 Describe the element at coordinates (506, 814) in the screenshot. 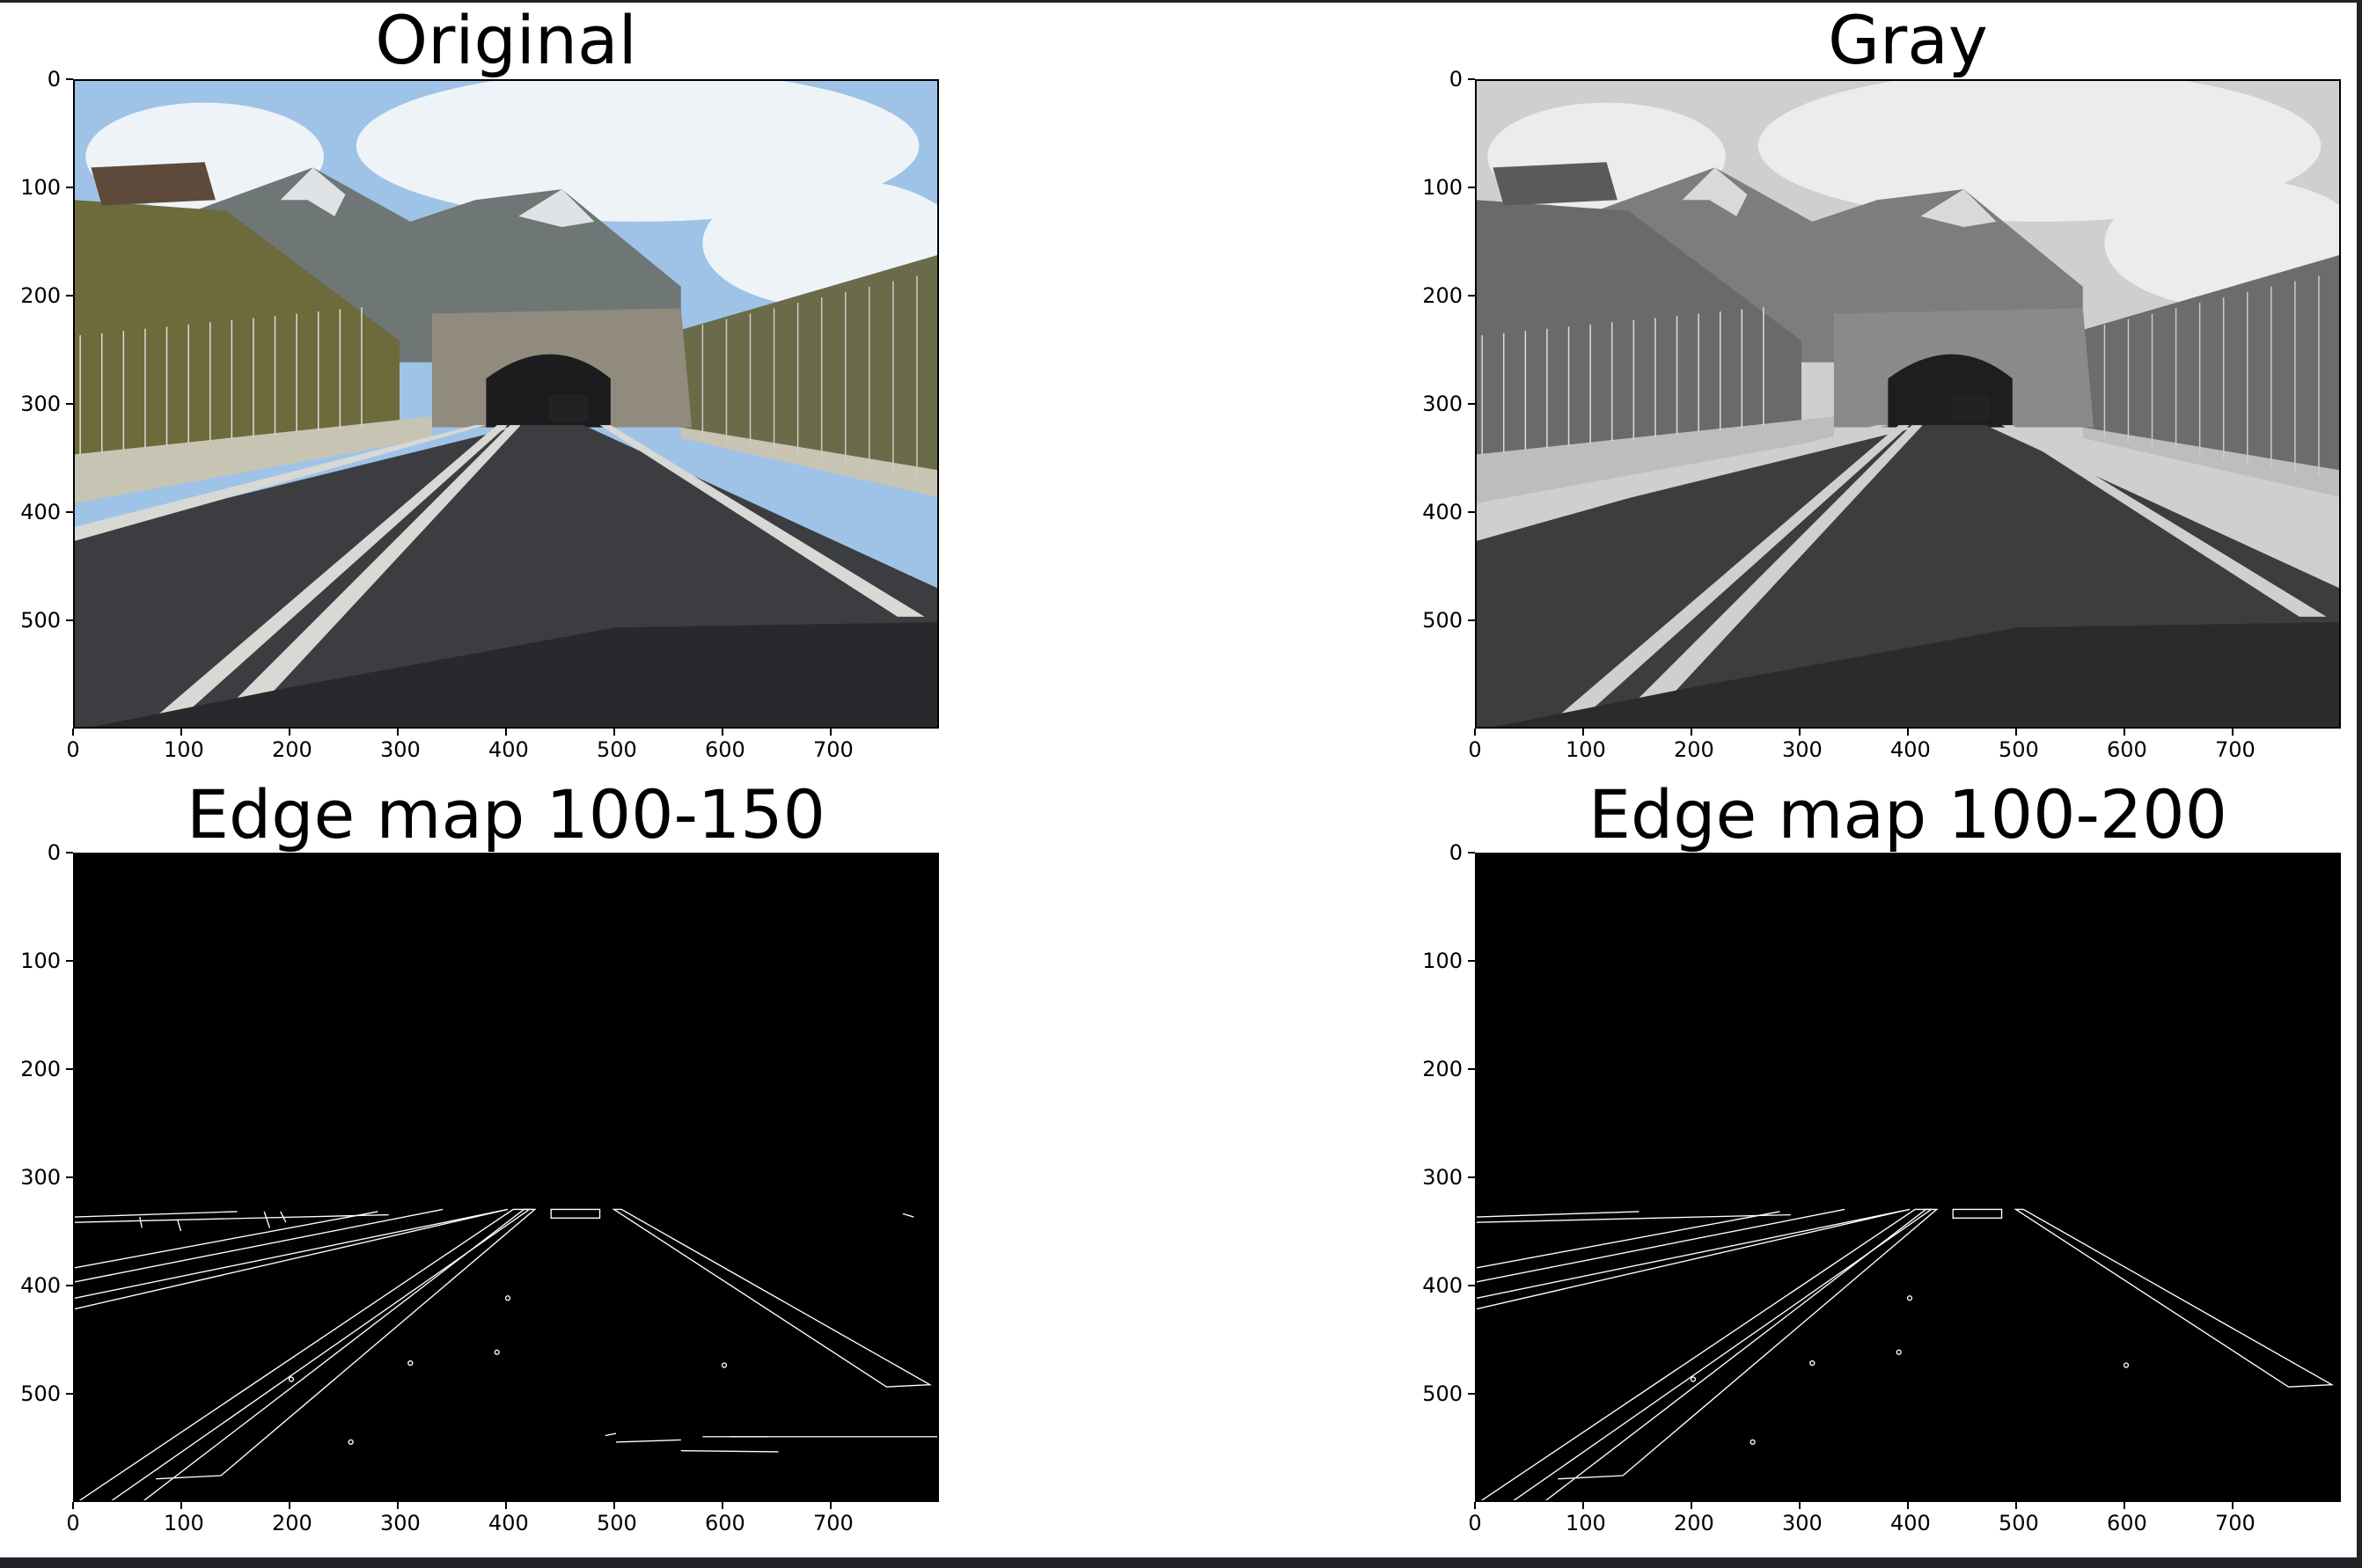

I see `panel-title-edge150: Edge map 100-150` at that location.